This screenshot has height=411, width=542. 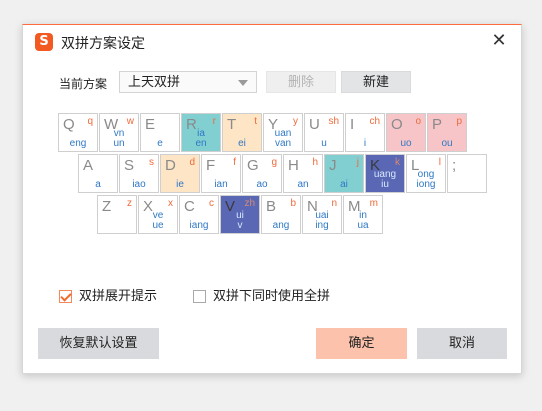 I want to click on key-yunmu: uang iu, so click(x=385, y=179).